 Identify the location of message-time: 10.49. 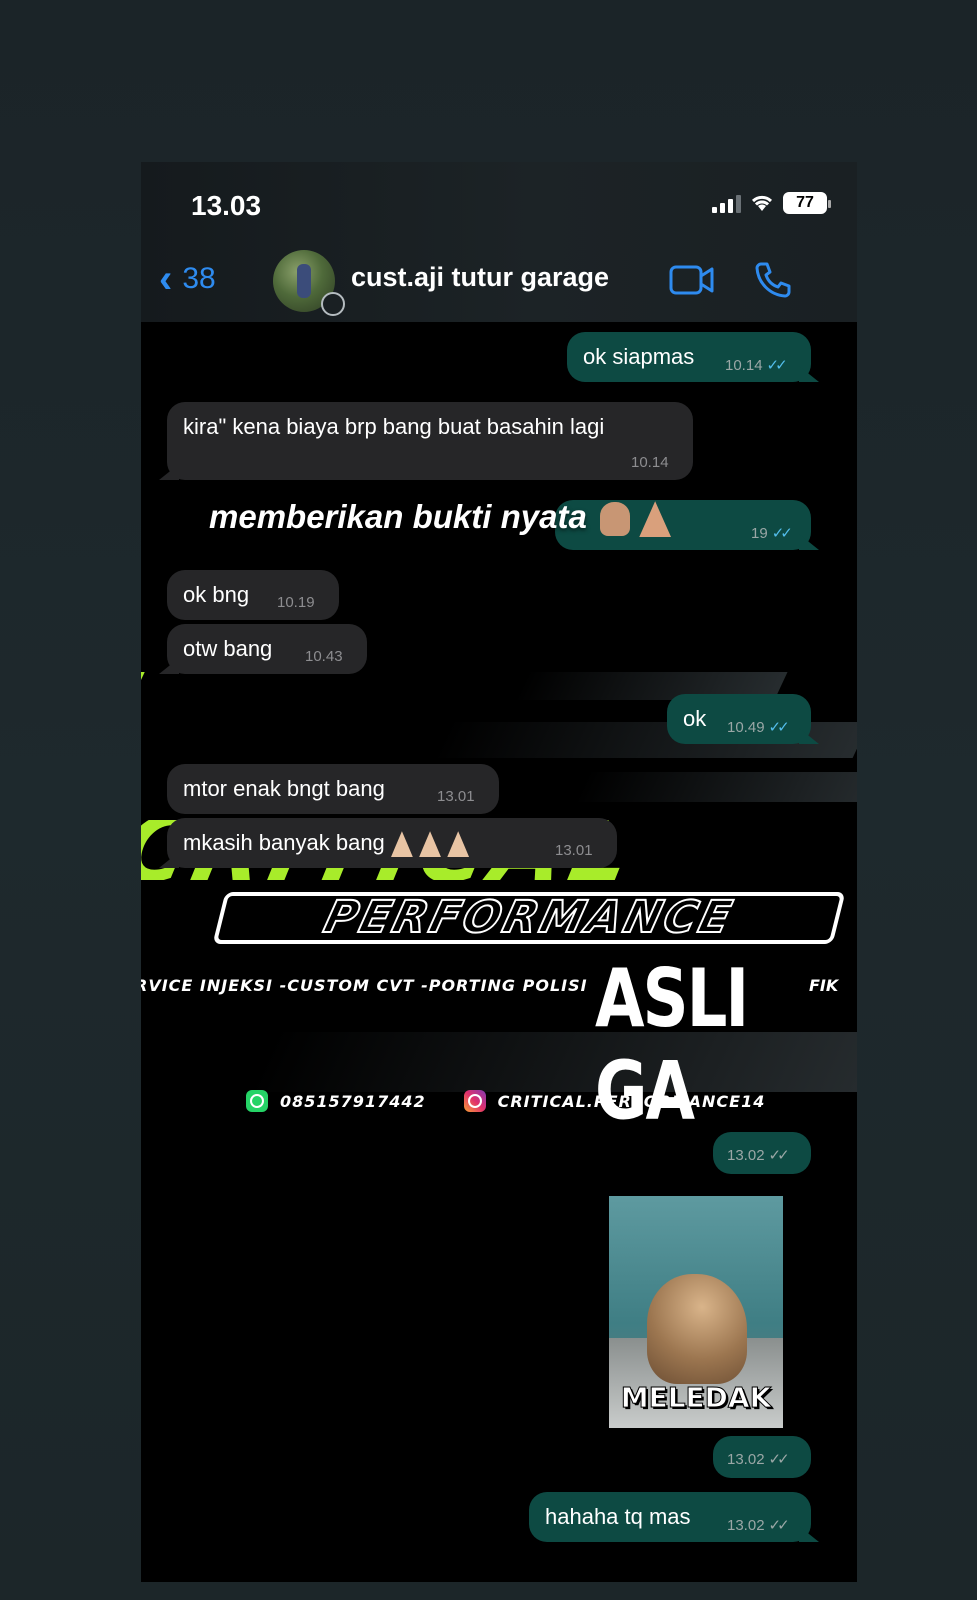
(746, 727).